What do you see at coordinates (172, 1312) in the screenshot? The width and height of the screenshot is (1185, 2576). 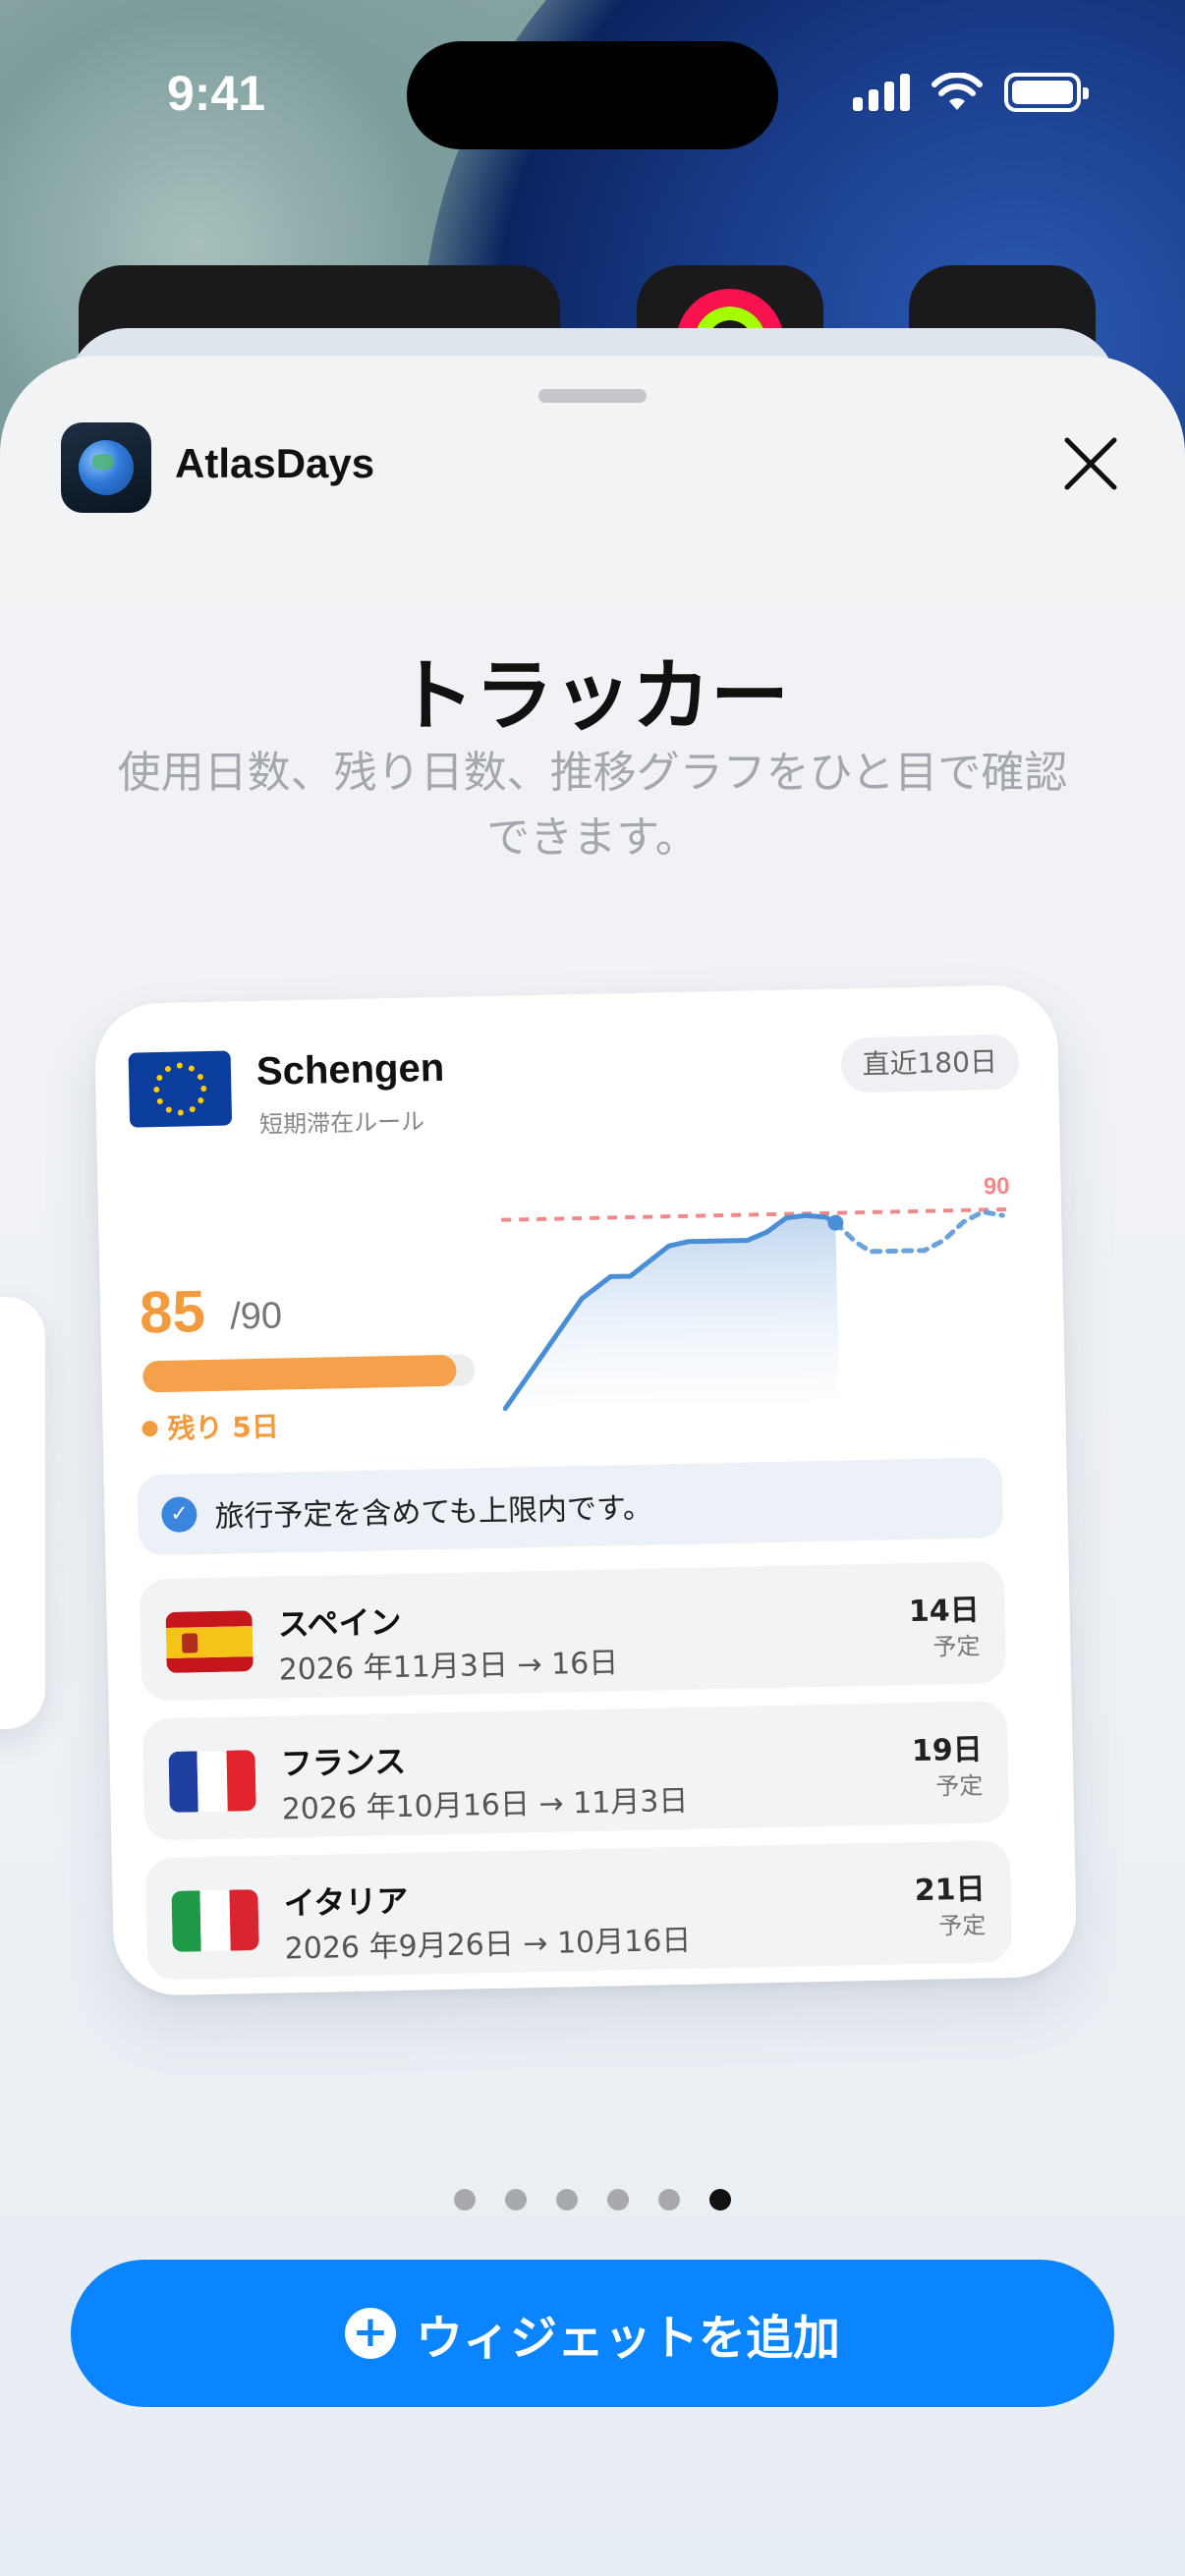 I see `used-days-value: 85` at bounding box center [172, 1312].